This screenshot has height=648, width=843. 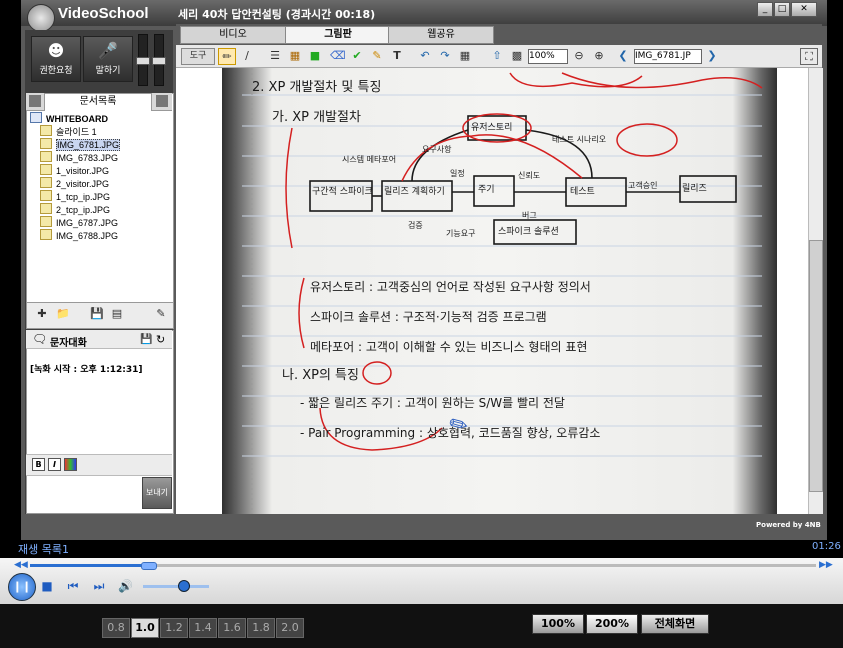 I want to click on volume-thumb, so click(x=183, y=586).